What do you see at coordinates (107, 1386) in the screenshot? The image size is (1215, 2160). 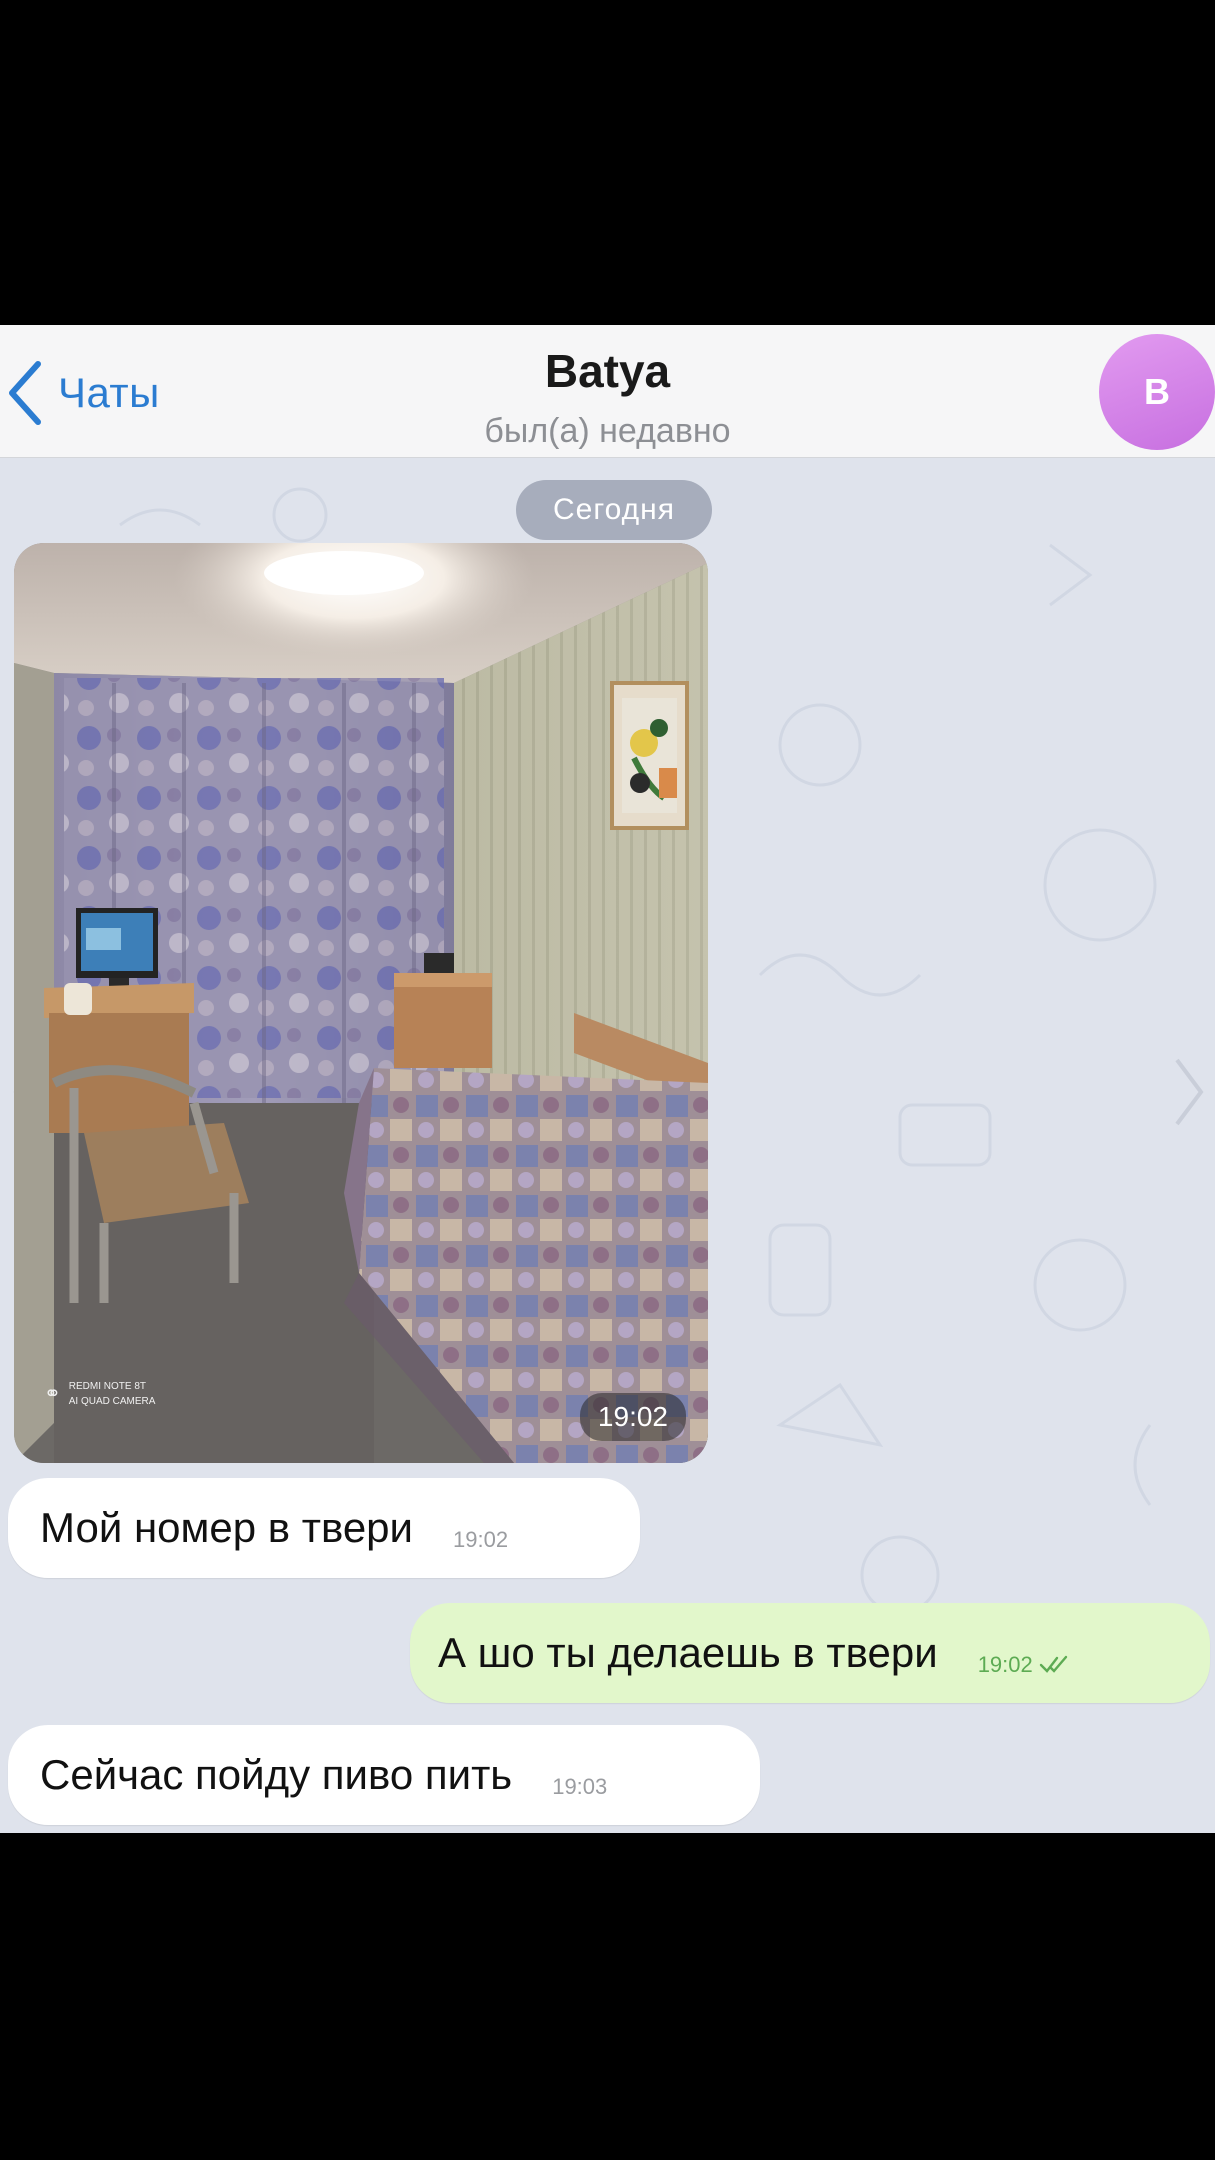 I see `camera-line1: REDMI NOTE 8T` at bounding box center [107, 1386].